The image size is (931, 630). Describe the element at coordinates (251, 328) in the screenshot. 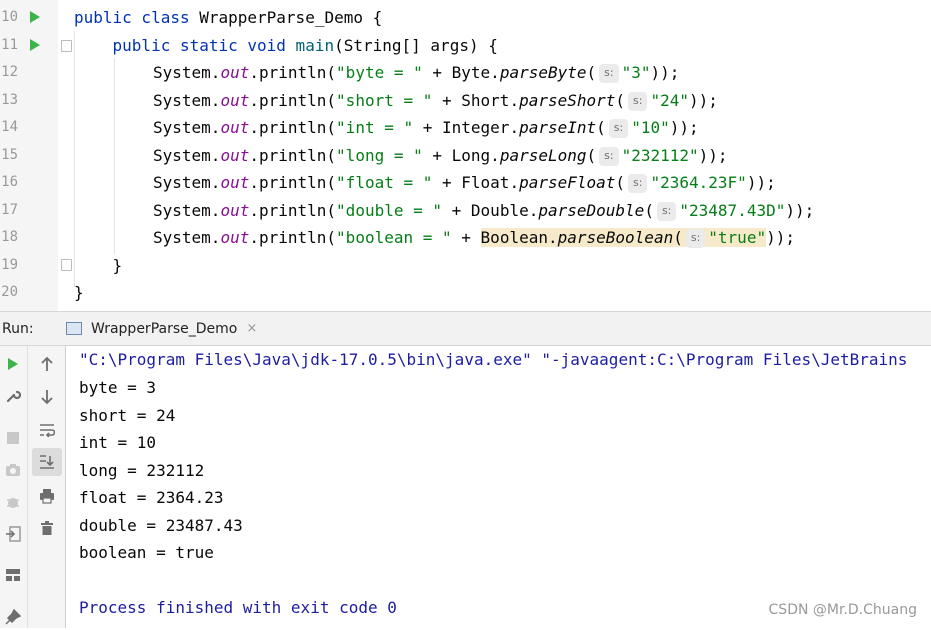

I see `close-icon: ×` at that location.